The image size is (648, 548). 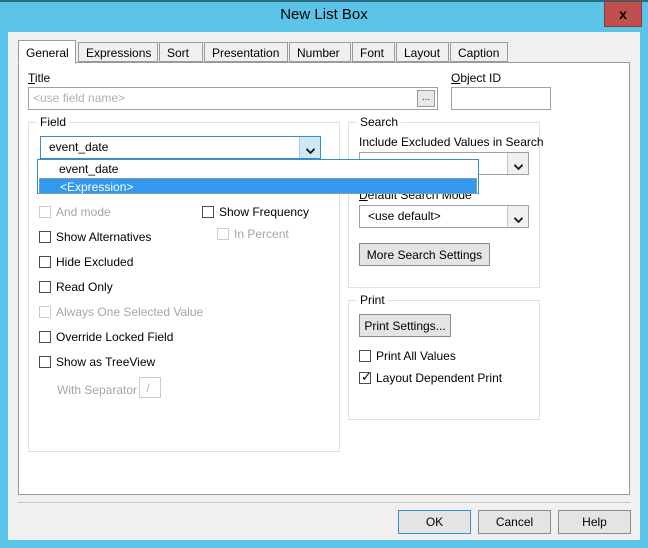 I want to click on object-id-input, so click(x=501, y=98).